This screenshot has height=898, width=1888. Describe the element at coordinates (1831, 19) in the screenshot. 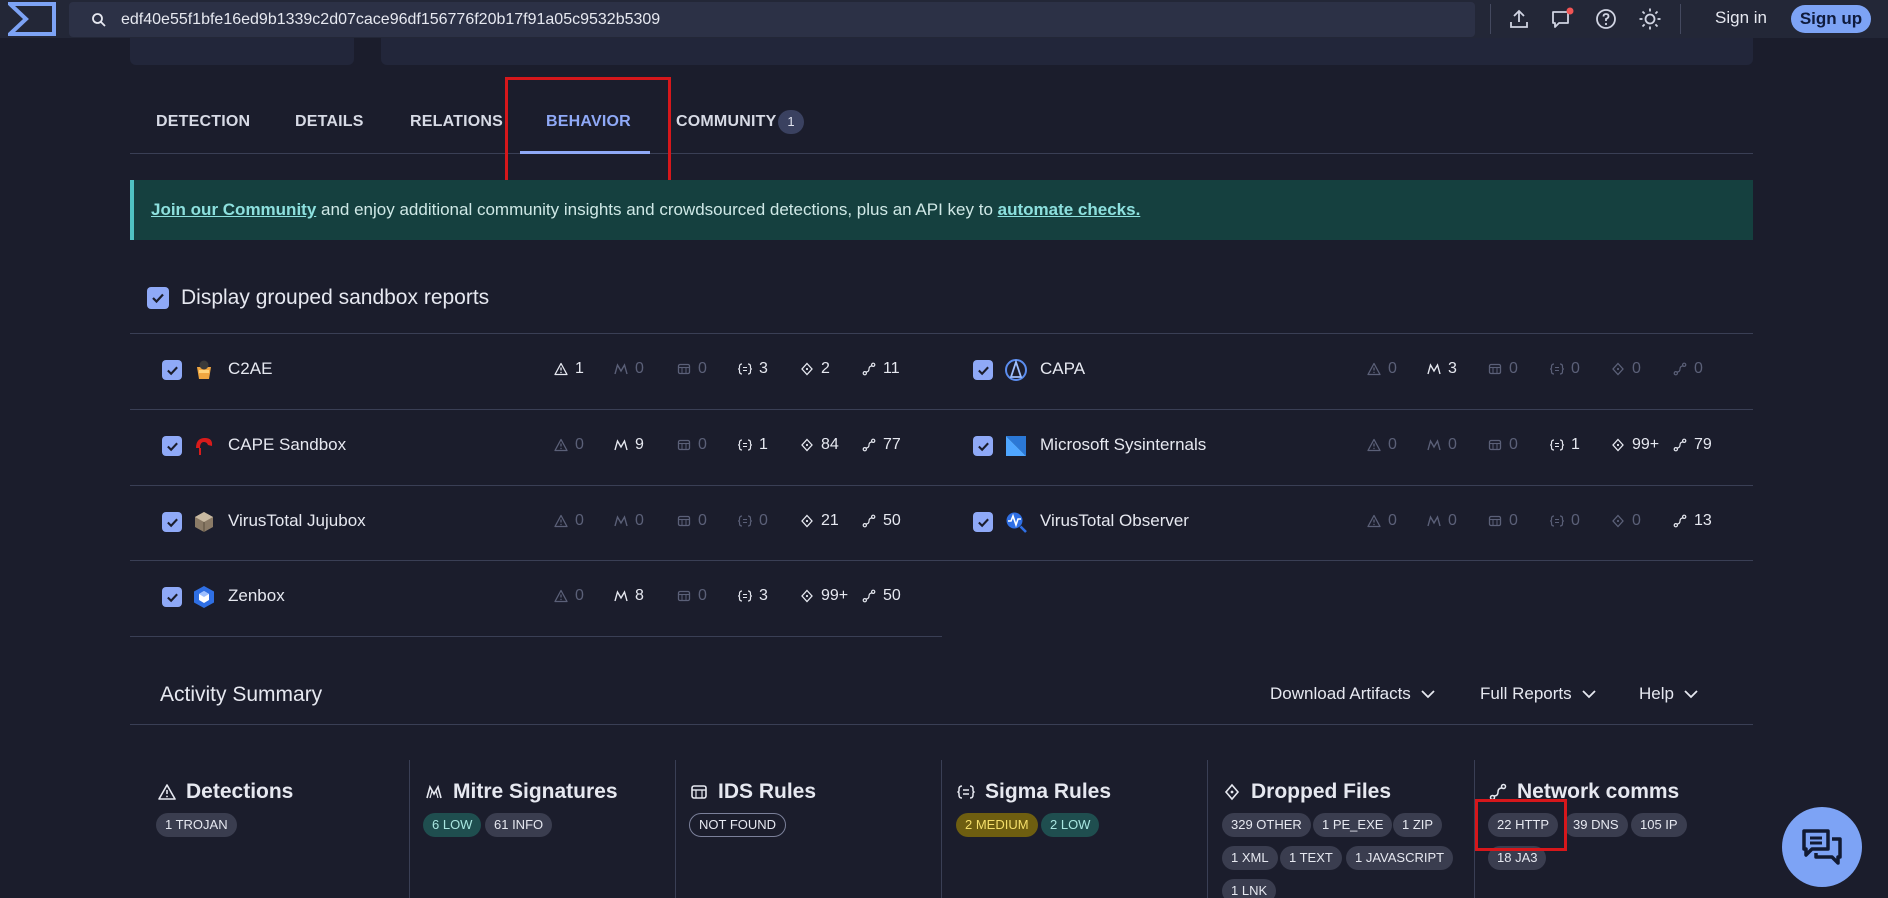

I see `sign-up-button: Sign up` at that location.